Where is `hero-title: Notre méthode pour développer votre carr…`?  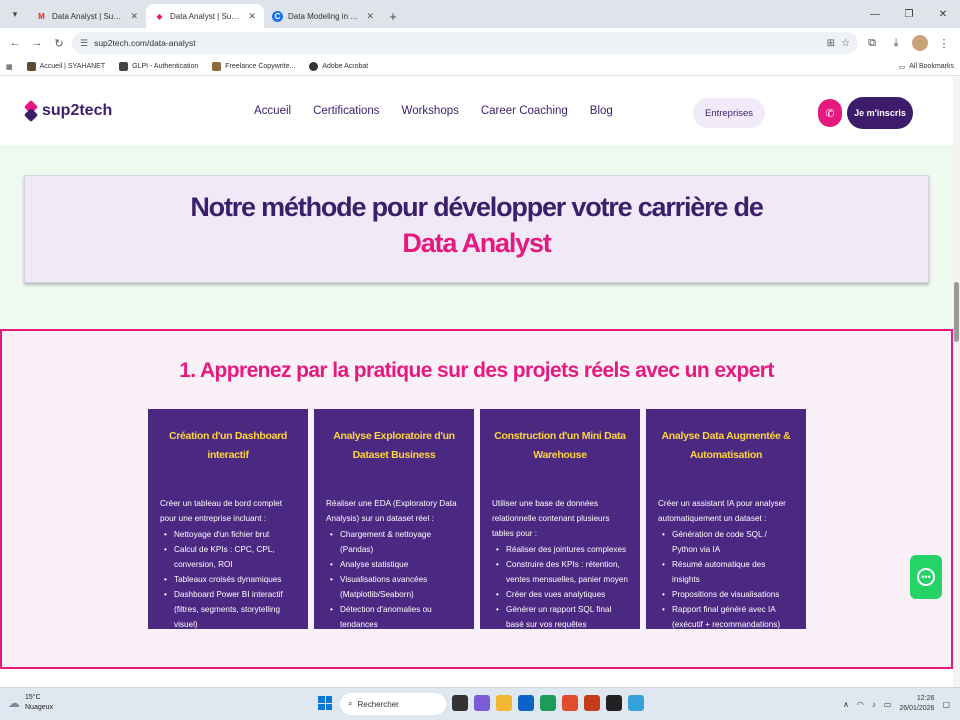
hero-title: Notre méthode pour développer votre carr… is located at coordinates (476, 207).